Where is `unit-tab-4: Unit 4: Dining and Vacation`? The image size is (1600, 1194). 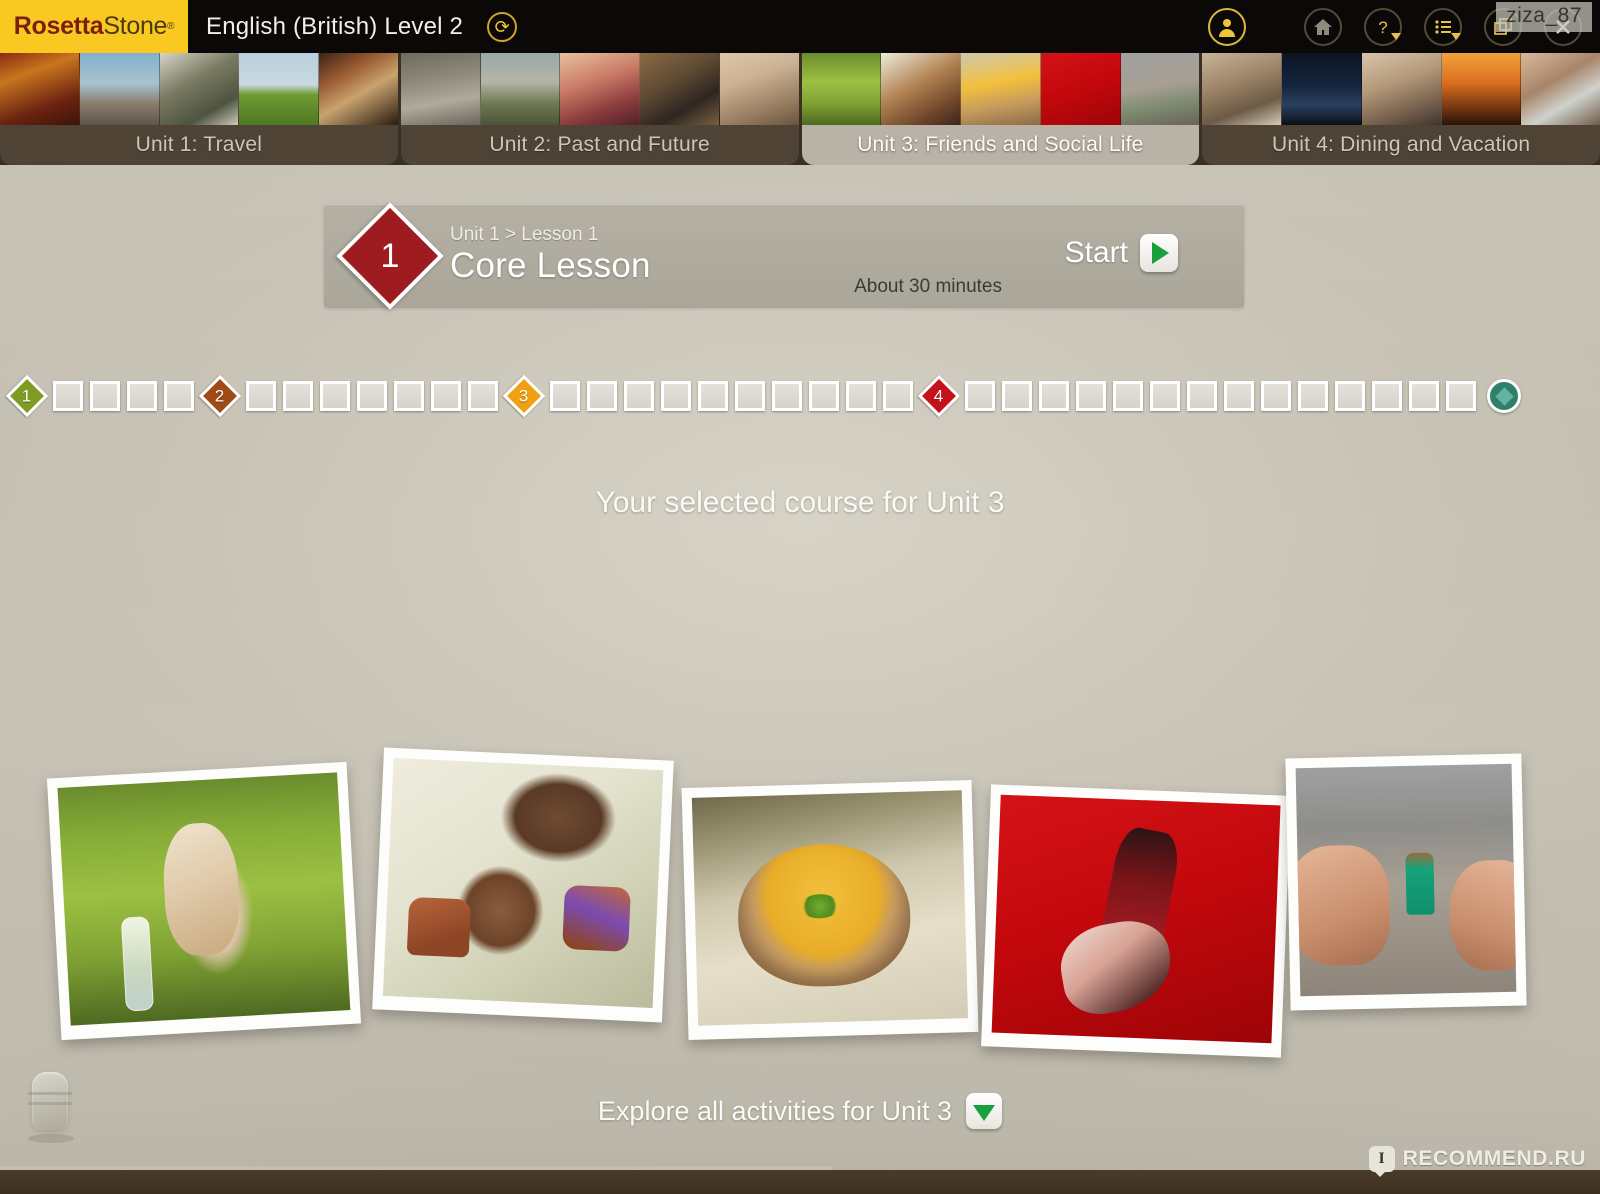 unit-tab-4: Unit 4: Dining and Vacation is located at coordinates (1401, 109).